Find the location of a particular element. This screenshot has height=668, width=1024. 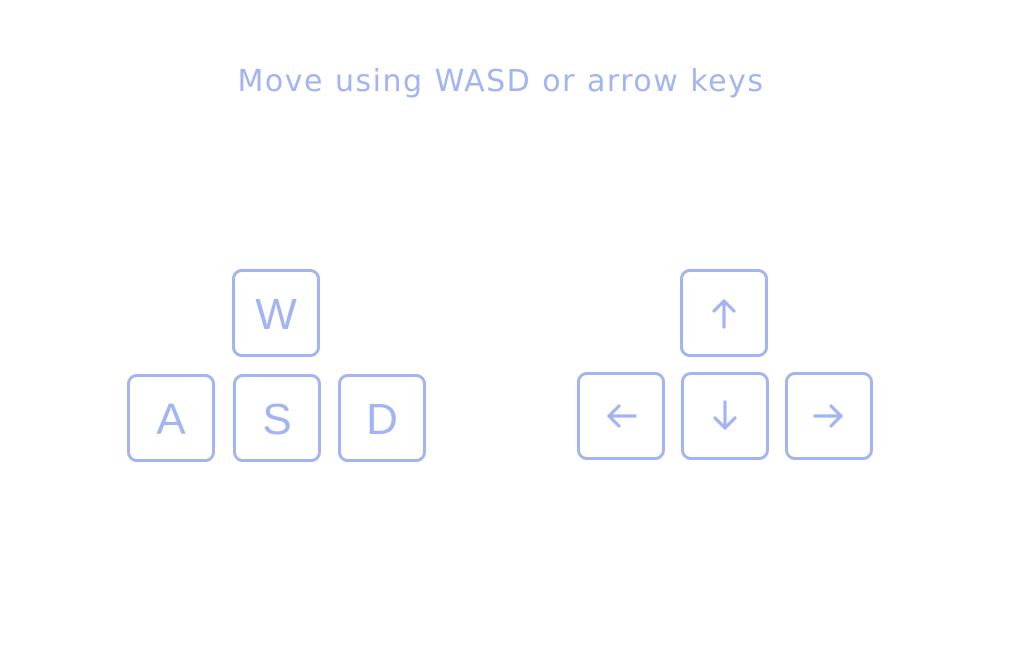

arrow-down-icon is located at coordinates (725, 415).